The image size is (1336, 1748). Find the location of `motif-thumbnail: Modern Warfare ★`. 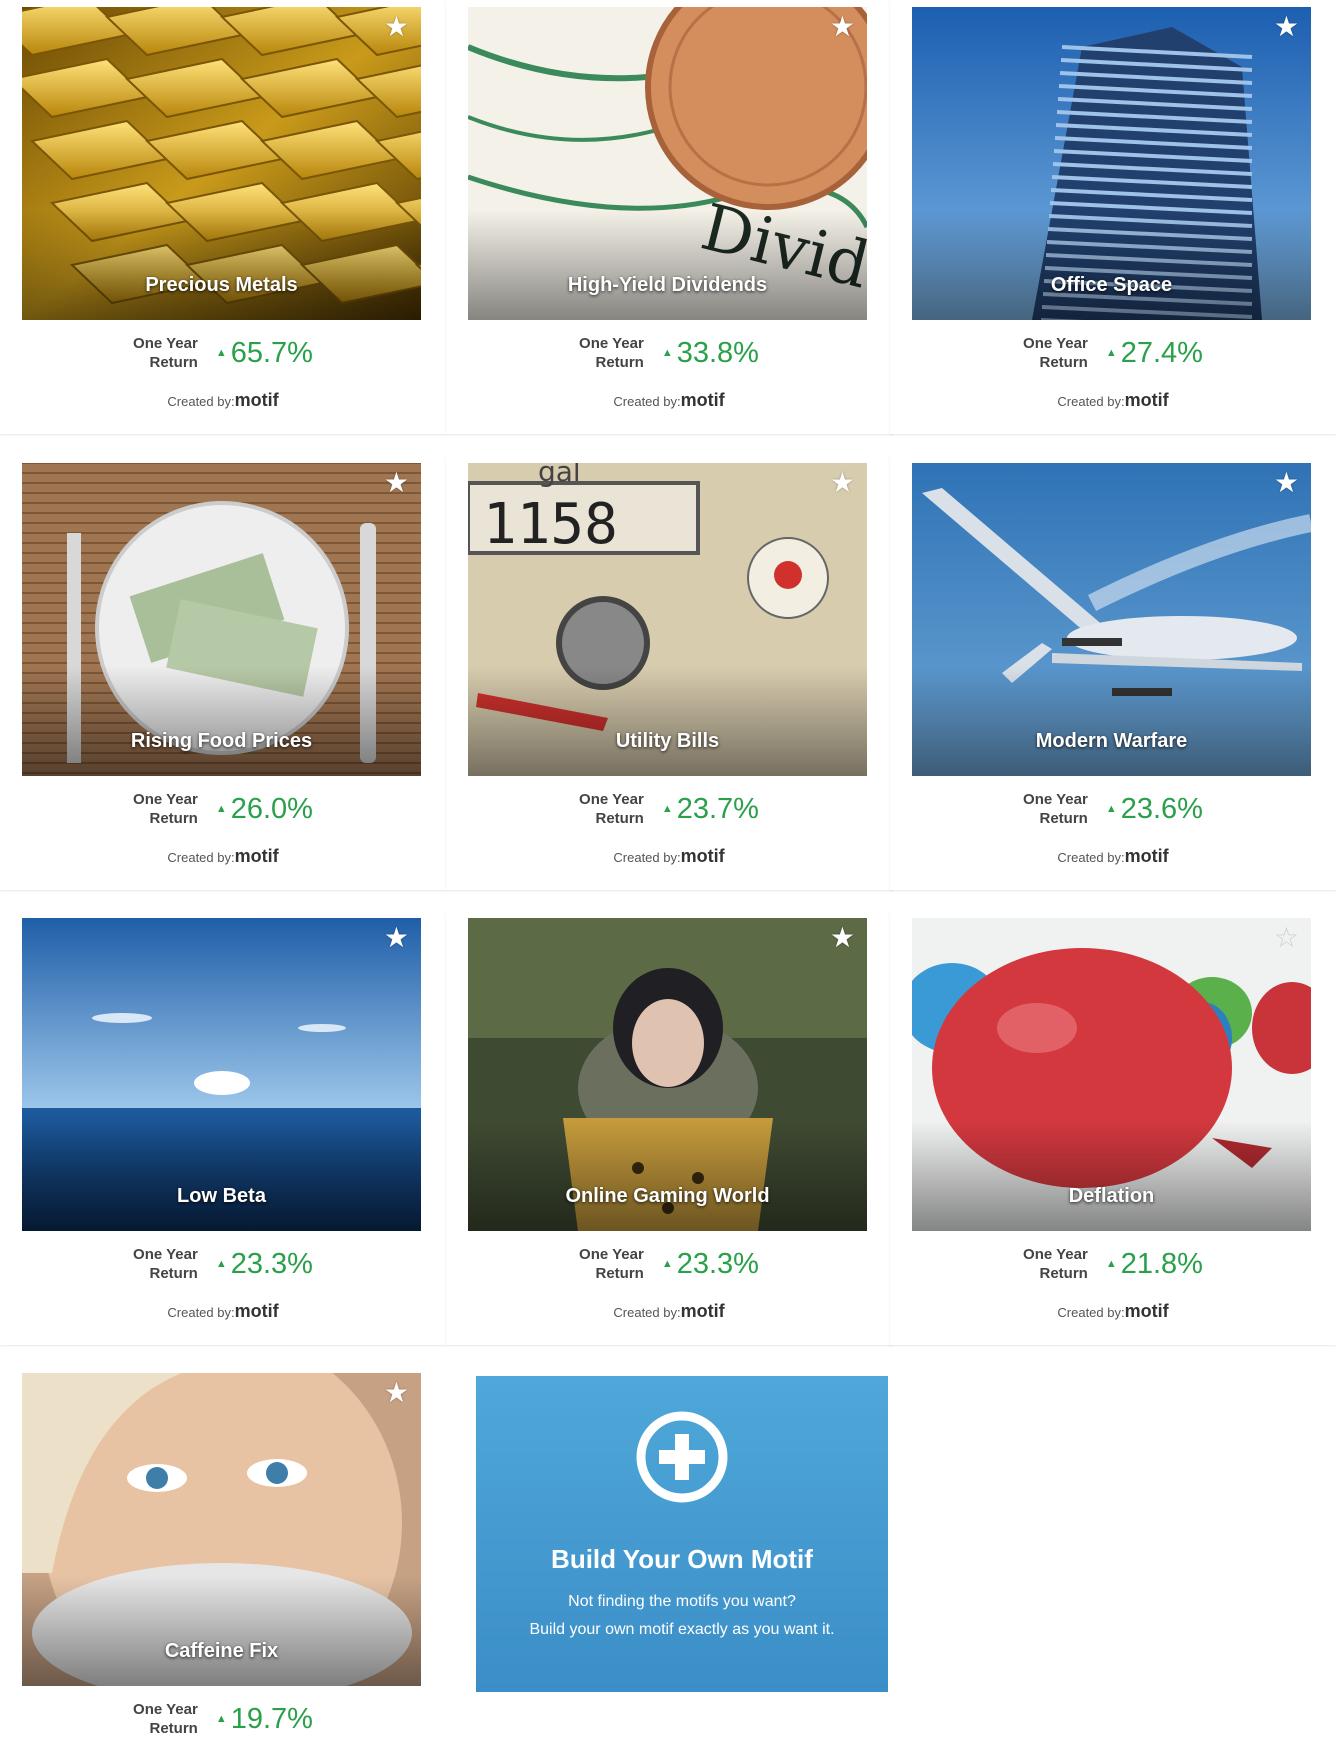

motif-thumbnail: Modern Warfare ★ is located at coordinates (1111, 619).